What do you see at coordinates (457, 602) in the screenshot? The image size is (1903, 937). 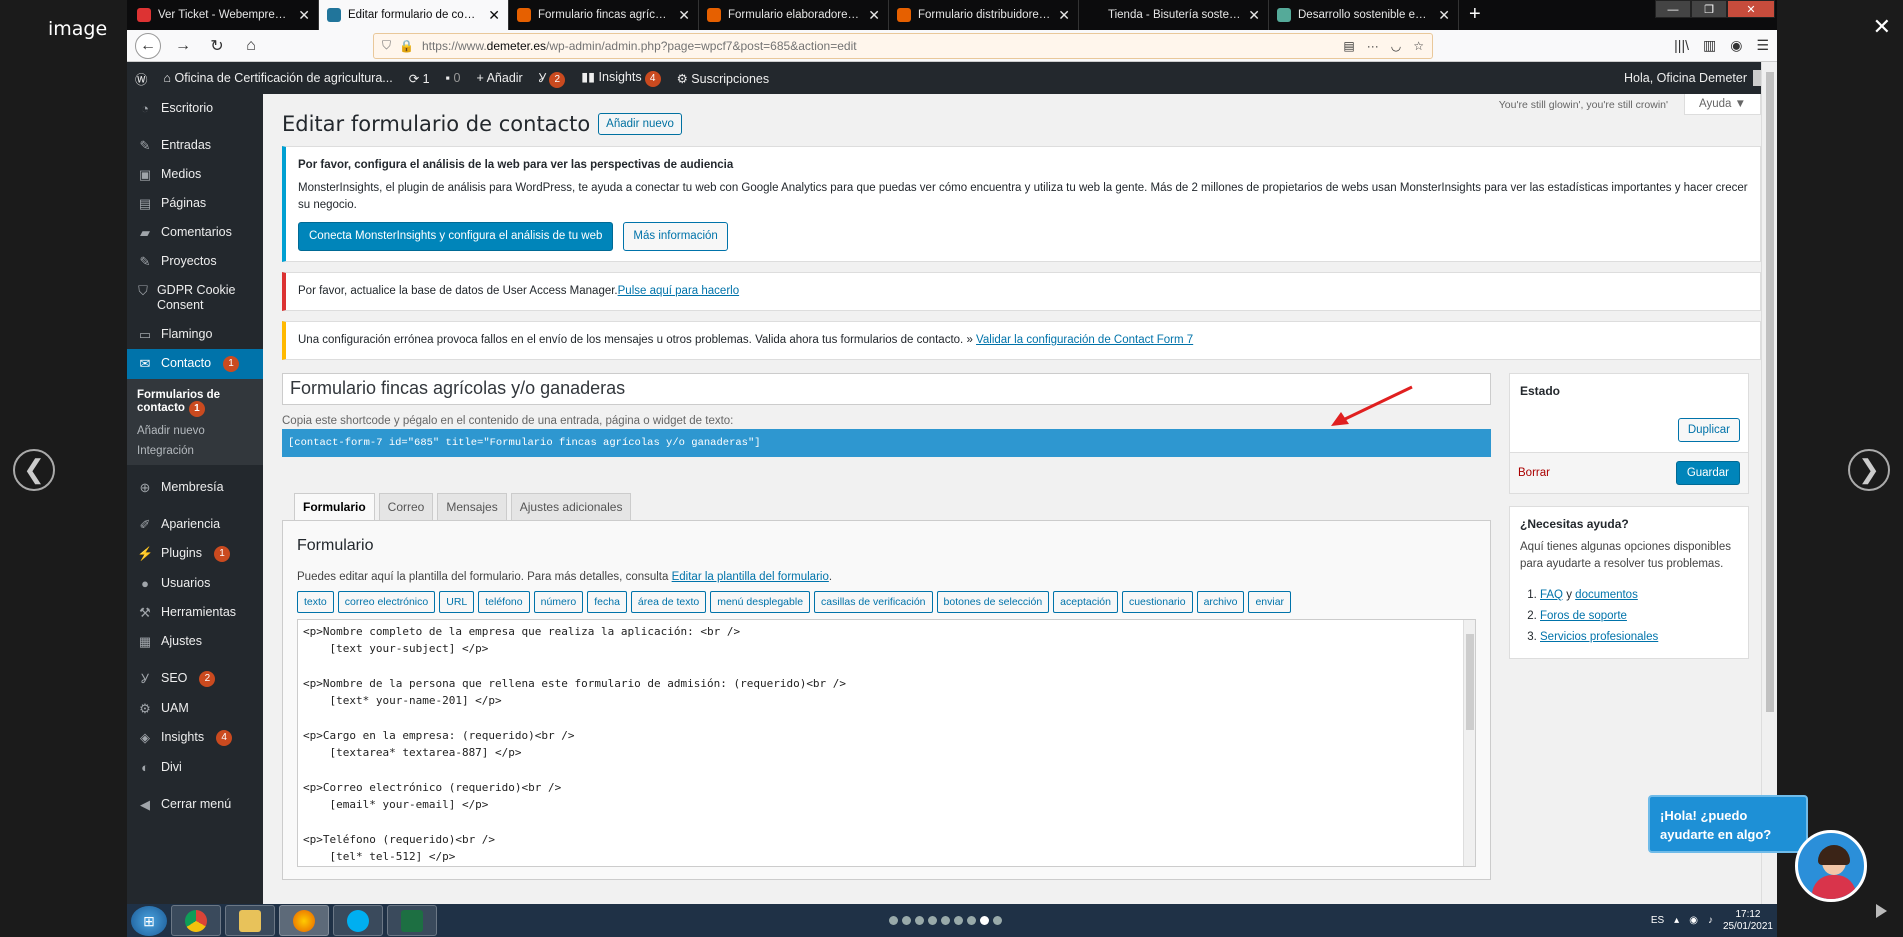 I see `tag-button: URL` at bounding box center [457, 602].